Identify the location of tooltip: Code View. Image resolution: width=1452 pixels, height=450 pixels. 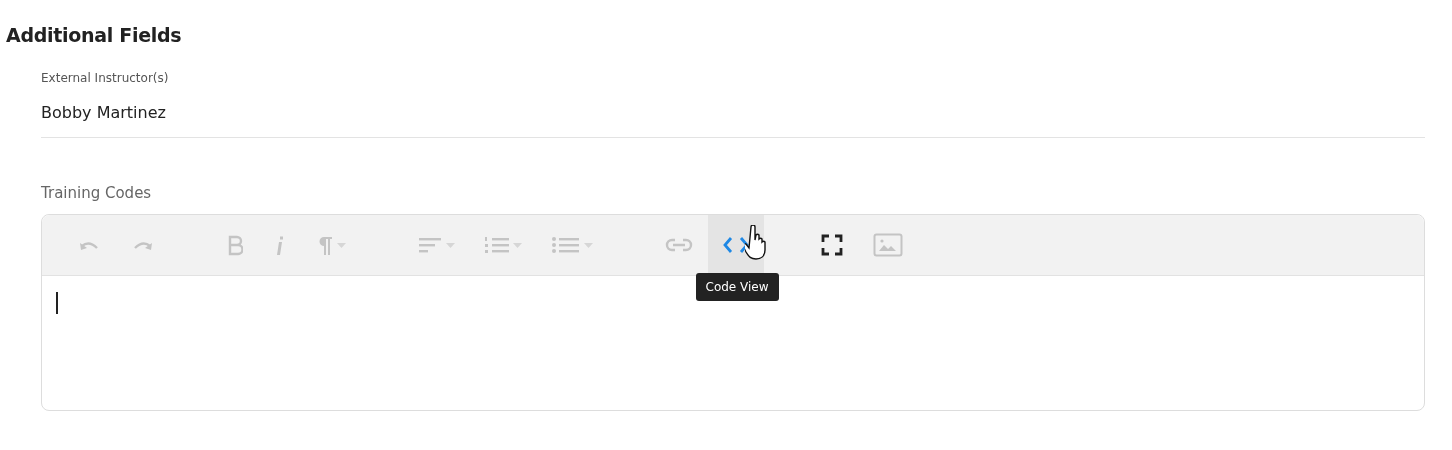
(737, 287).